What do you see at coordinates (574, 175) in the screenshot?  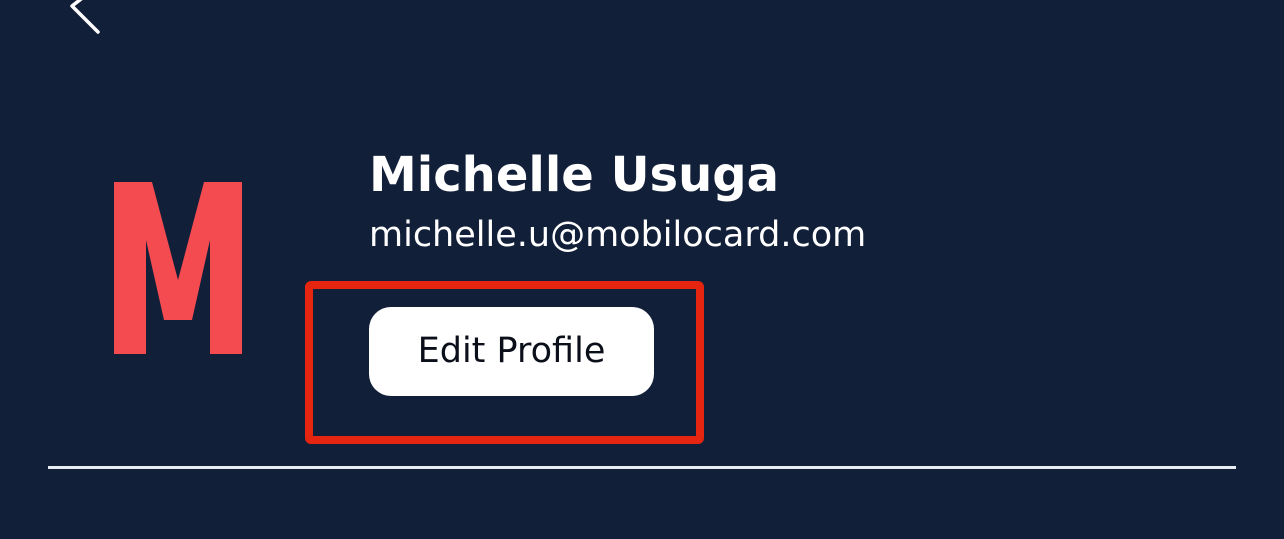 I see `profile-name: Michelle Usuga` at bounding box center [574, 175].